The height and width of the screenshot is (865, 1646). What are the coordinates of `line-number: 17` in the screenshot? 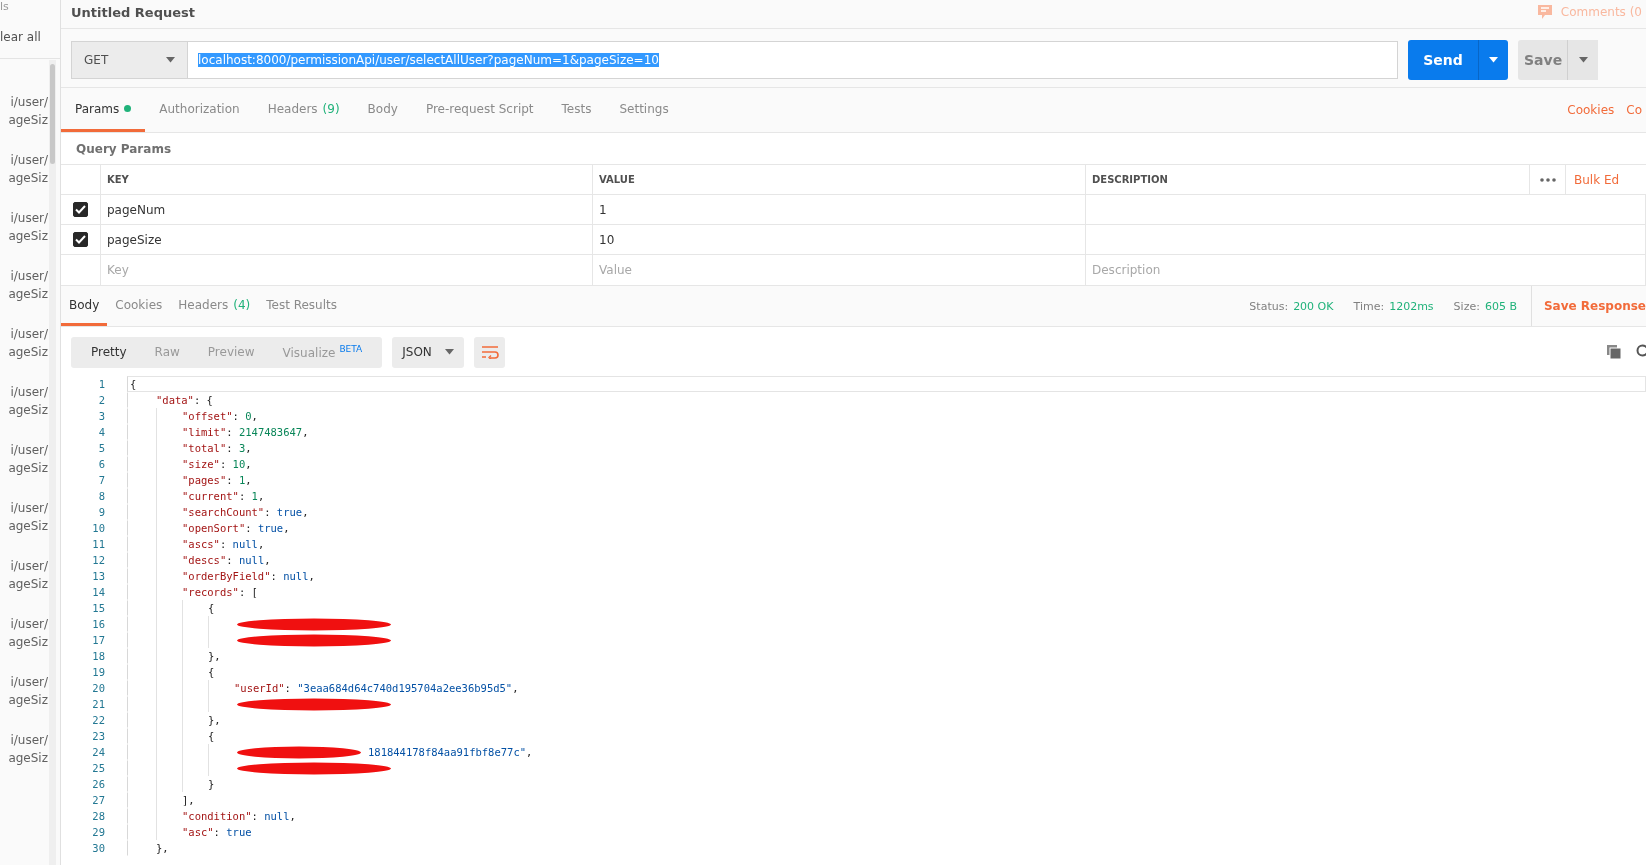 It's located at (98, 640).